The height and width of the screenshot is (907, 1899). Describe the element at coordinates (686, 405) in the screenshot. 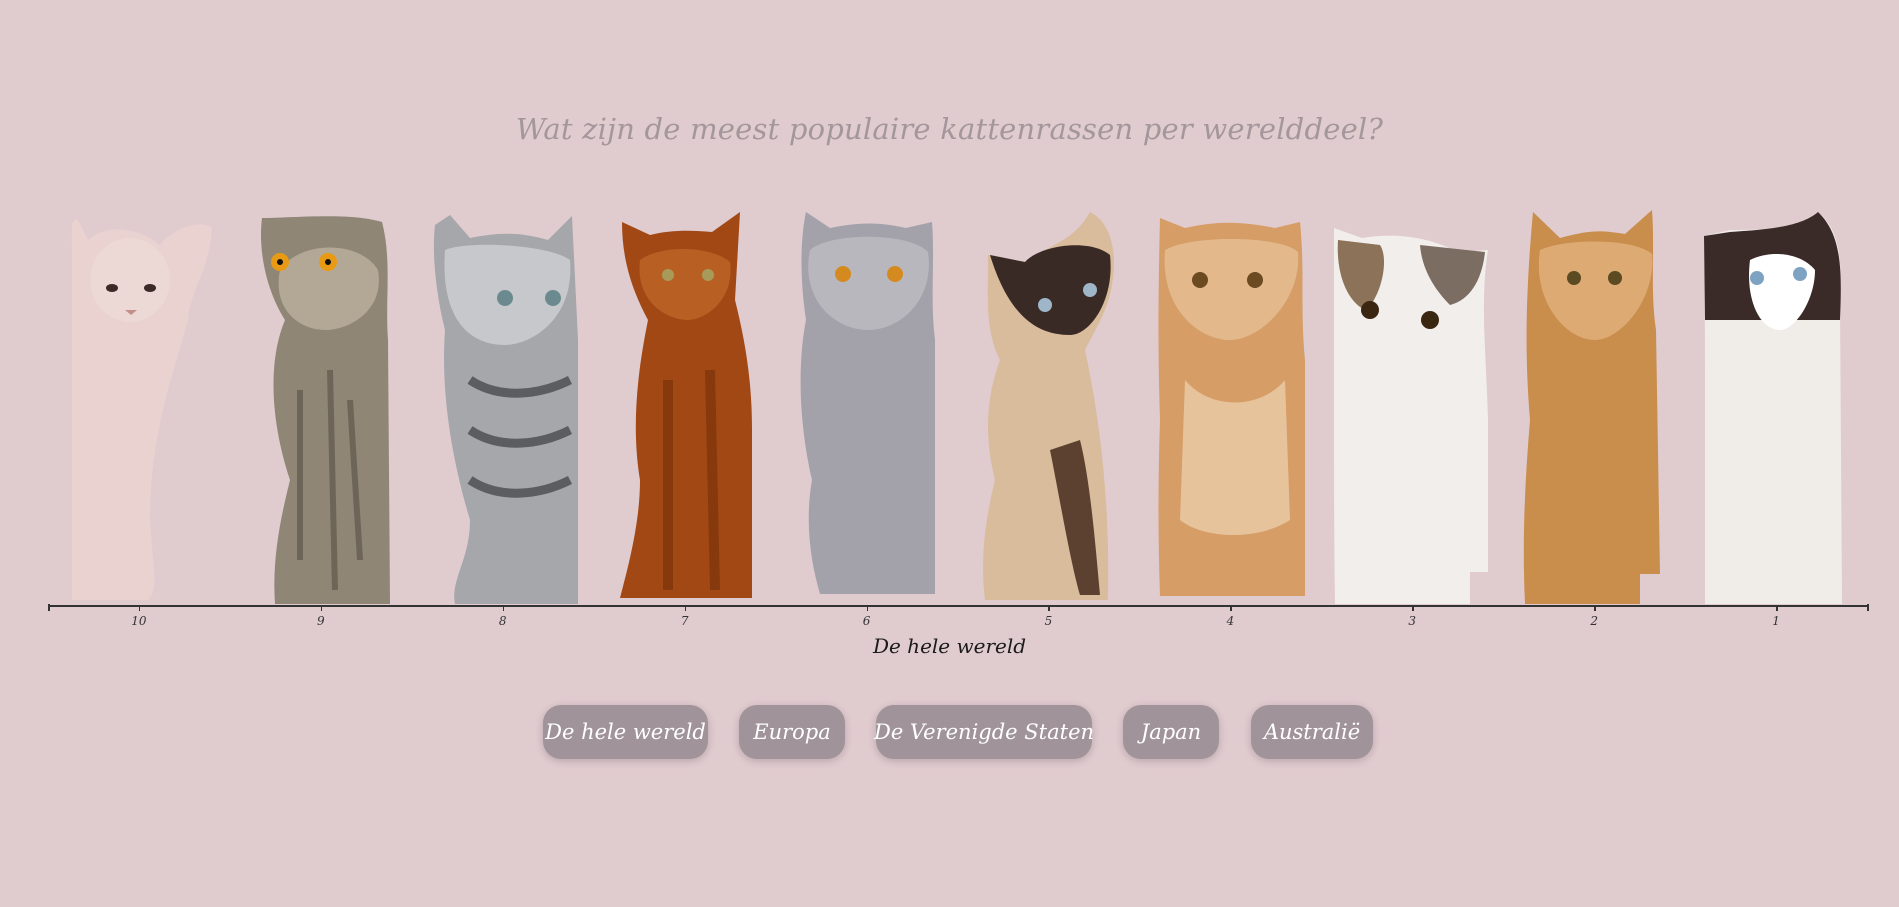

I see `abyssinian-cat-image` at that location.